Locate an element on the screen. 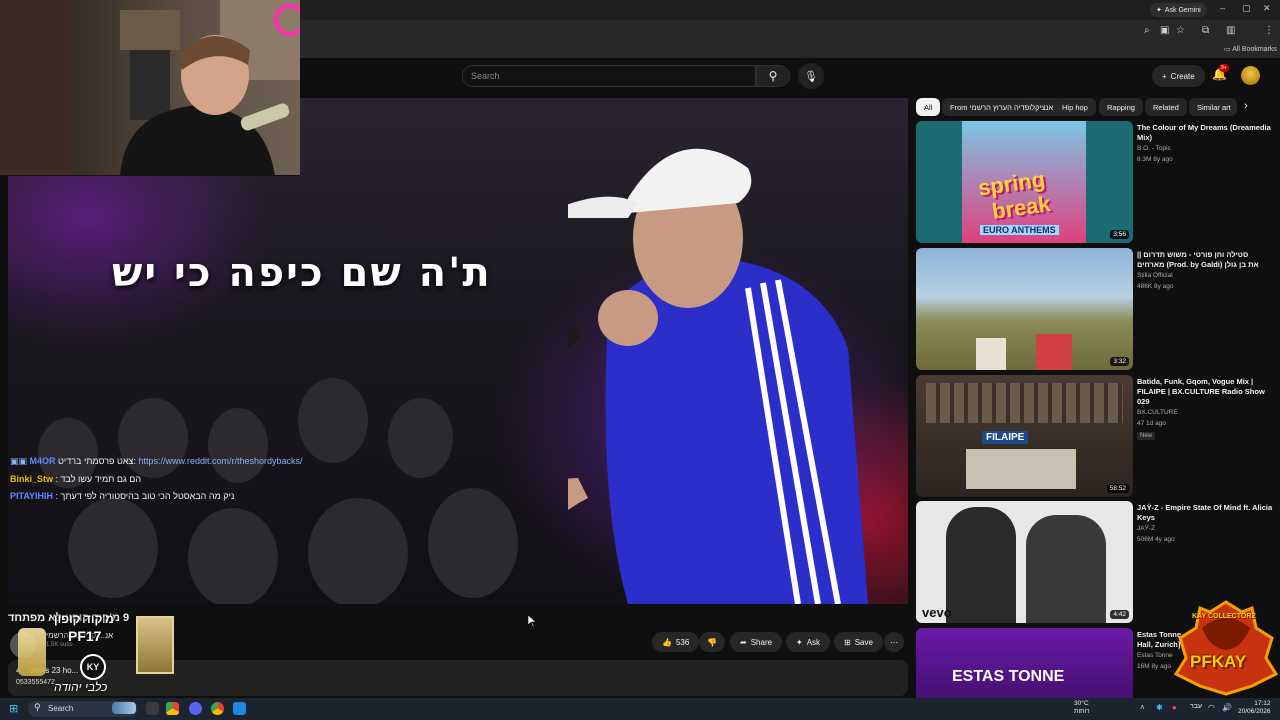  chrome-profile-icon is located at coordinates (217, 708).